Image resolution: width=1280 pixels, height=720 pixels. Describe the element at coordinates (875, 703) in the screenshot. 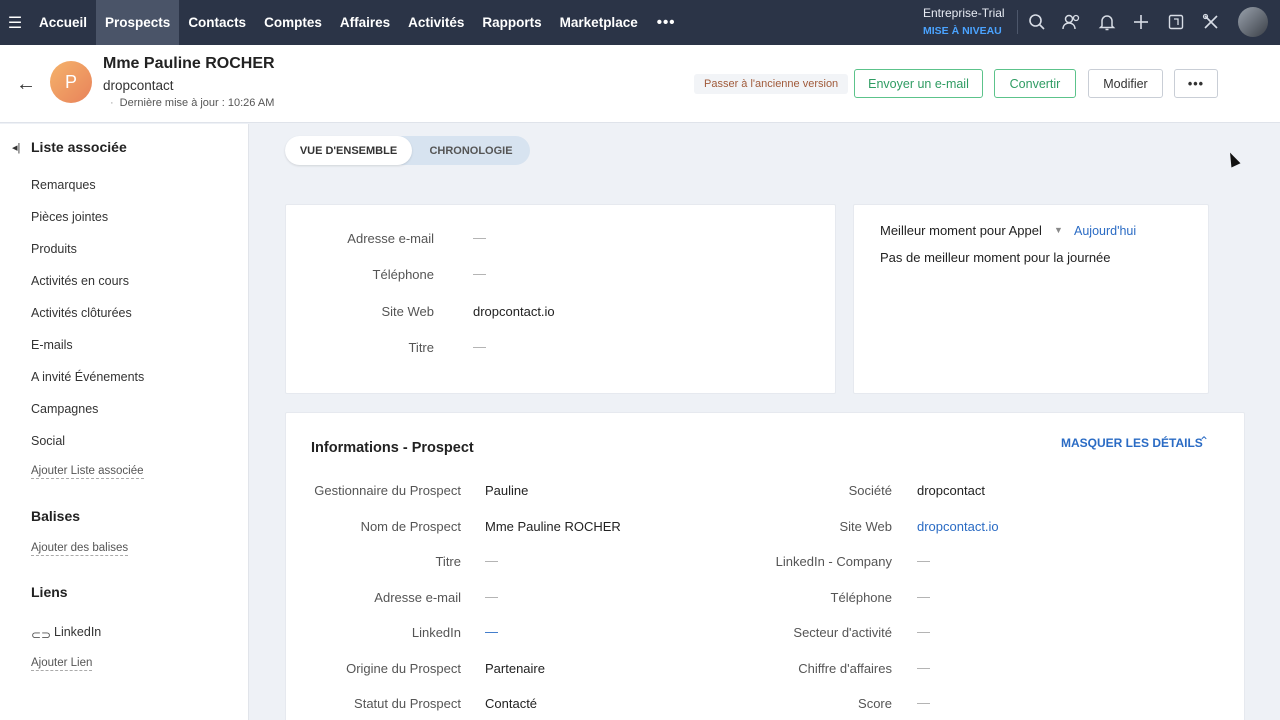

I see `info-label: Score` at that location.